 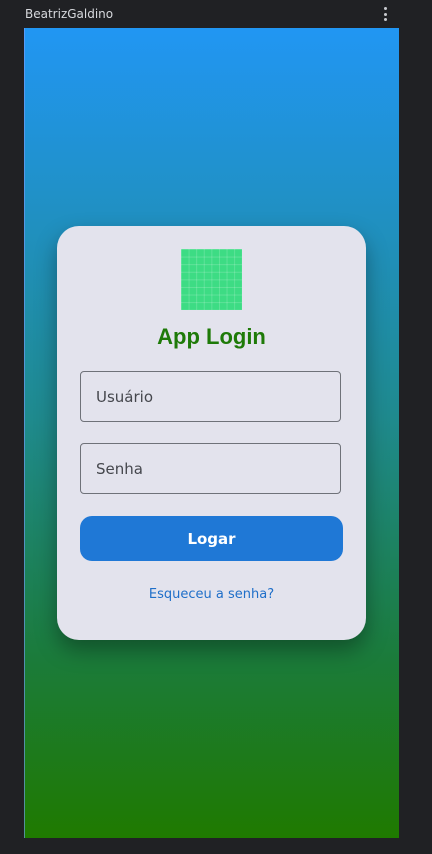 What do you see at coordinates (211, 336) in the screenshot?
I see `page-title: App Login` at bounding box center [211, 336].